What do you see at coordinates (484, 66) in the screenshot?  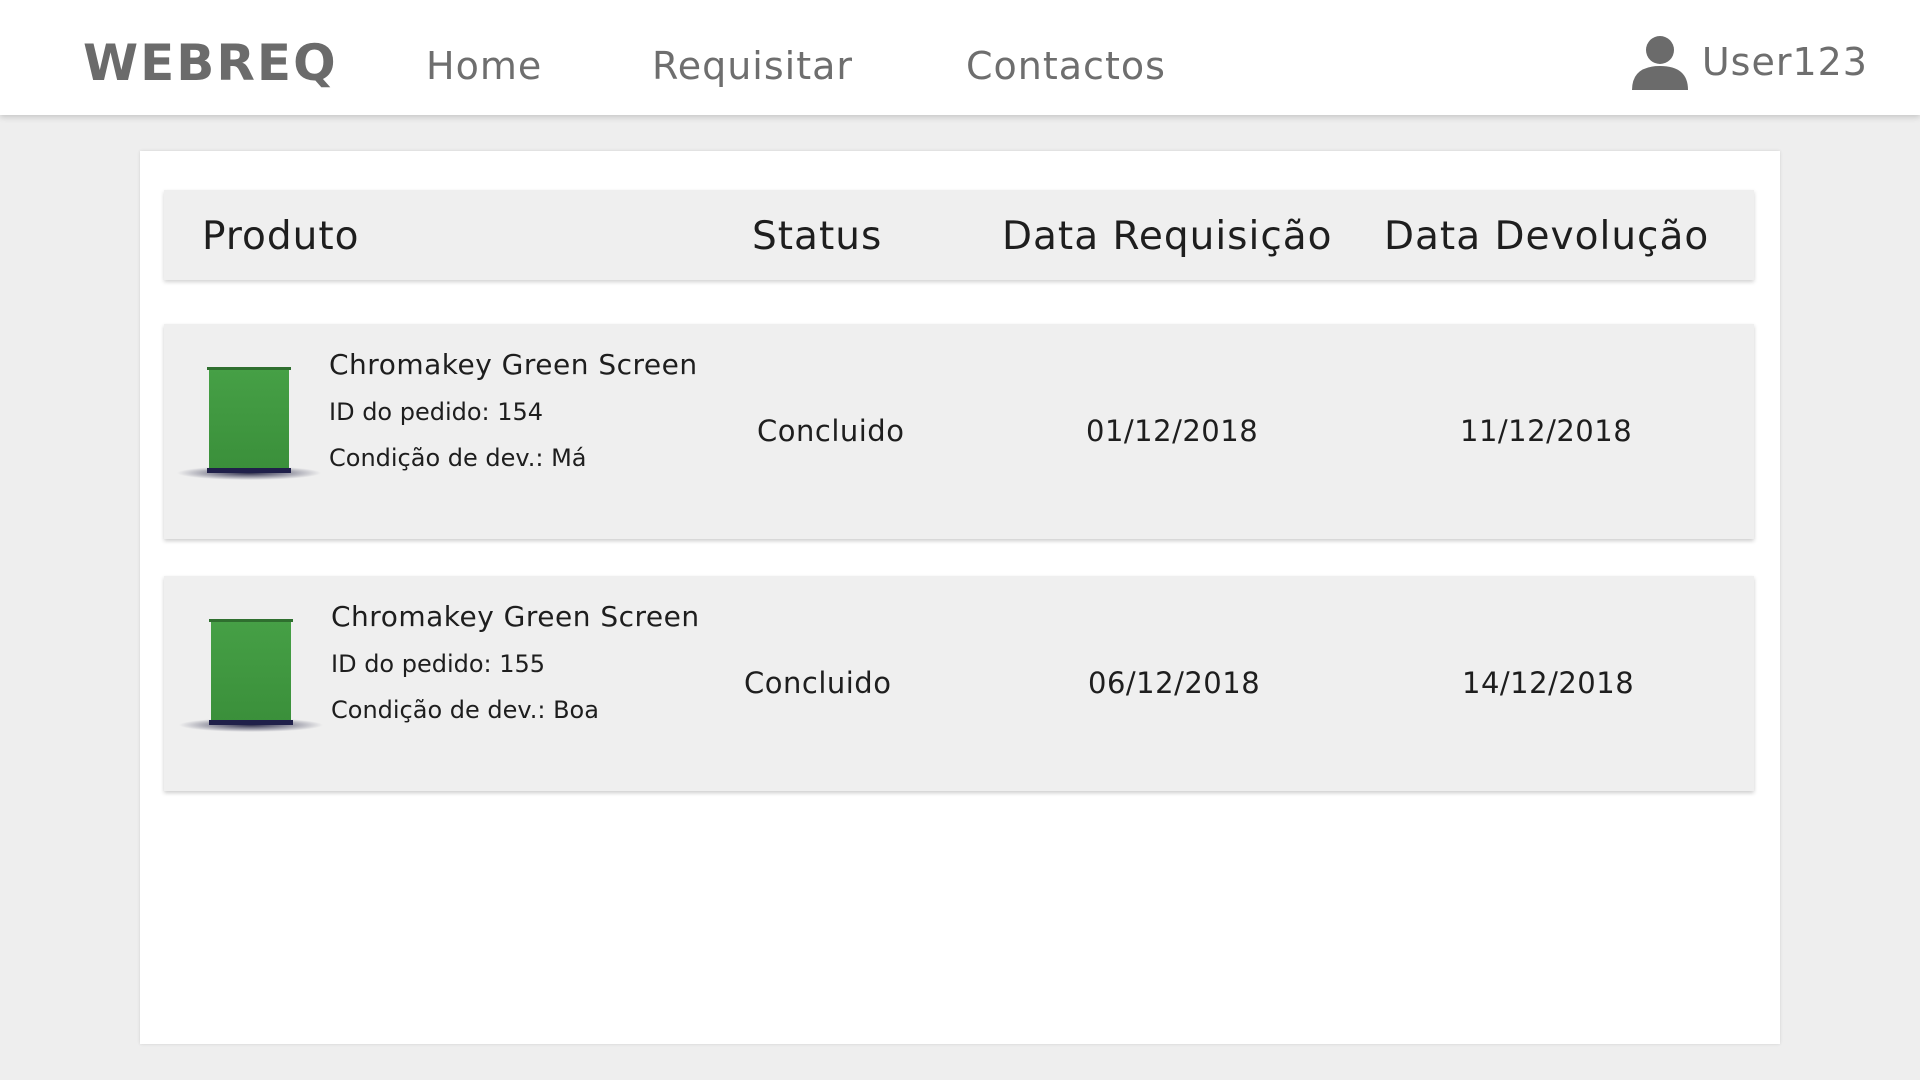 I see `nav-home: Home` at bounding box center [484, 66].